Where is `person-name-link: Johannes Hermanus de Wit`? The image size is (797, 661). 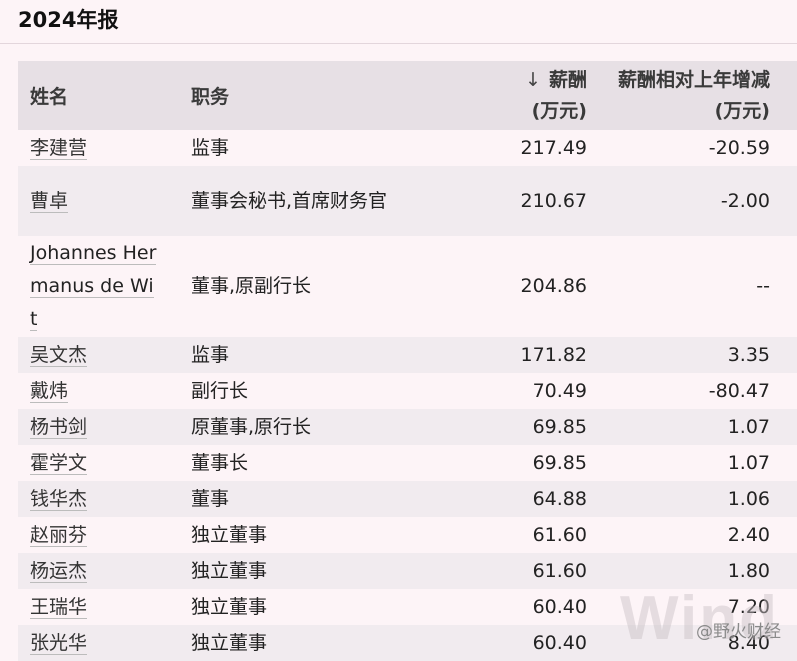 person-name-link: Johannes Hermanus de Wit is located at coordinates (93, 286).